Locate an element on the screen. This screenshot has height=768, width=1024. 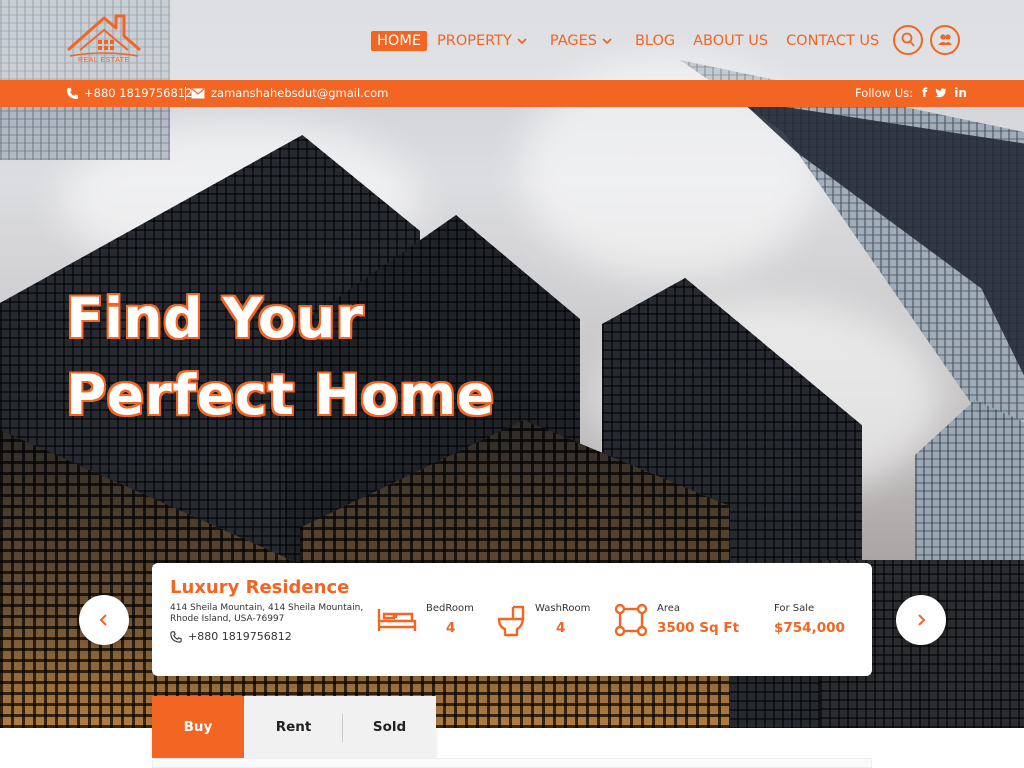
slider-next-button is located at coordinates (921, 620).